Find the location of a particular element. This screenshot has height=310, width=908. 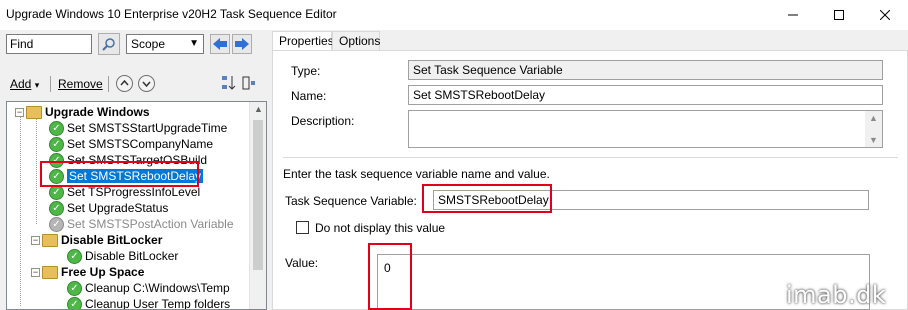

name-label: Name: is located at coordinates (309, 96).